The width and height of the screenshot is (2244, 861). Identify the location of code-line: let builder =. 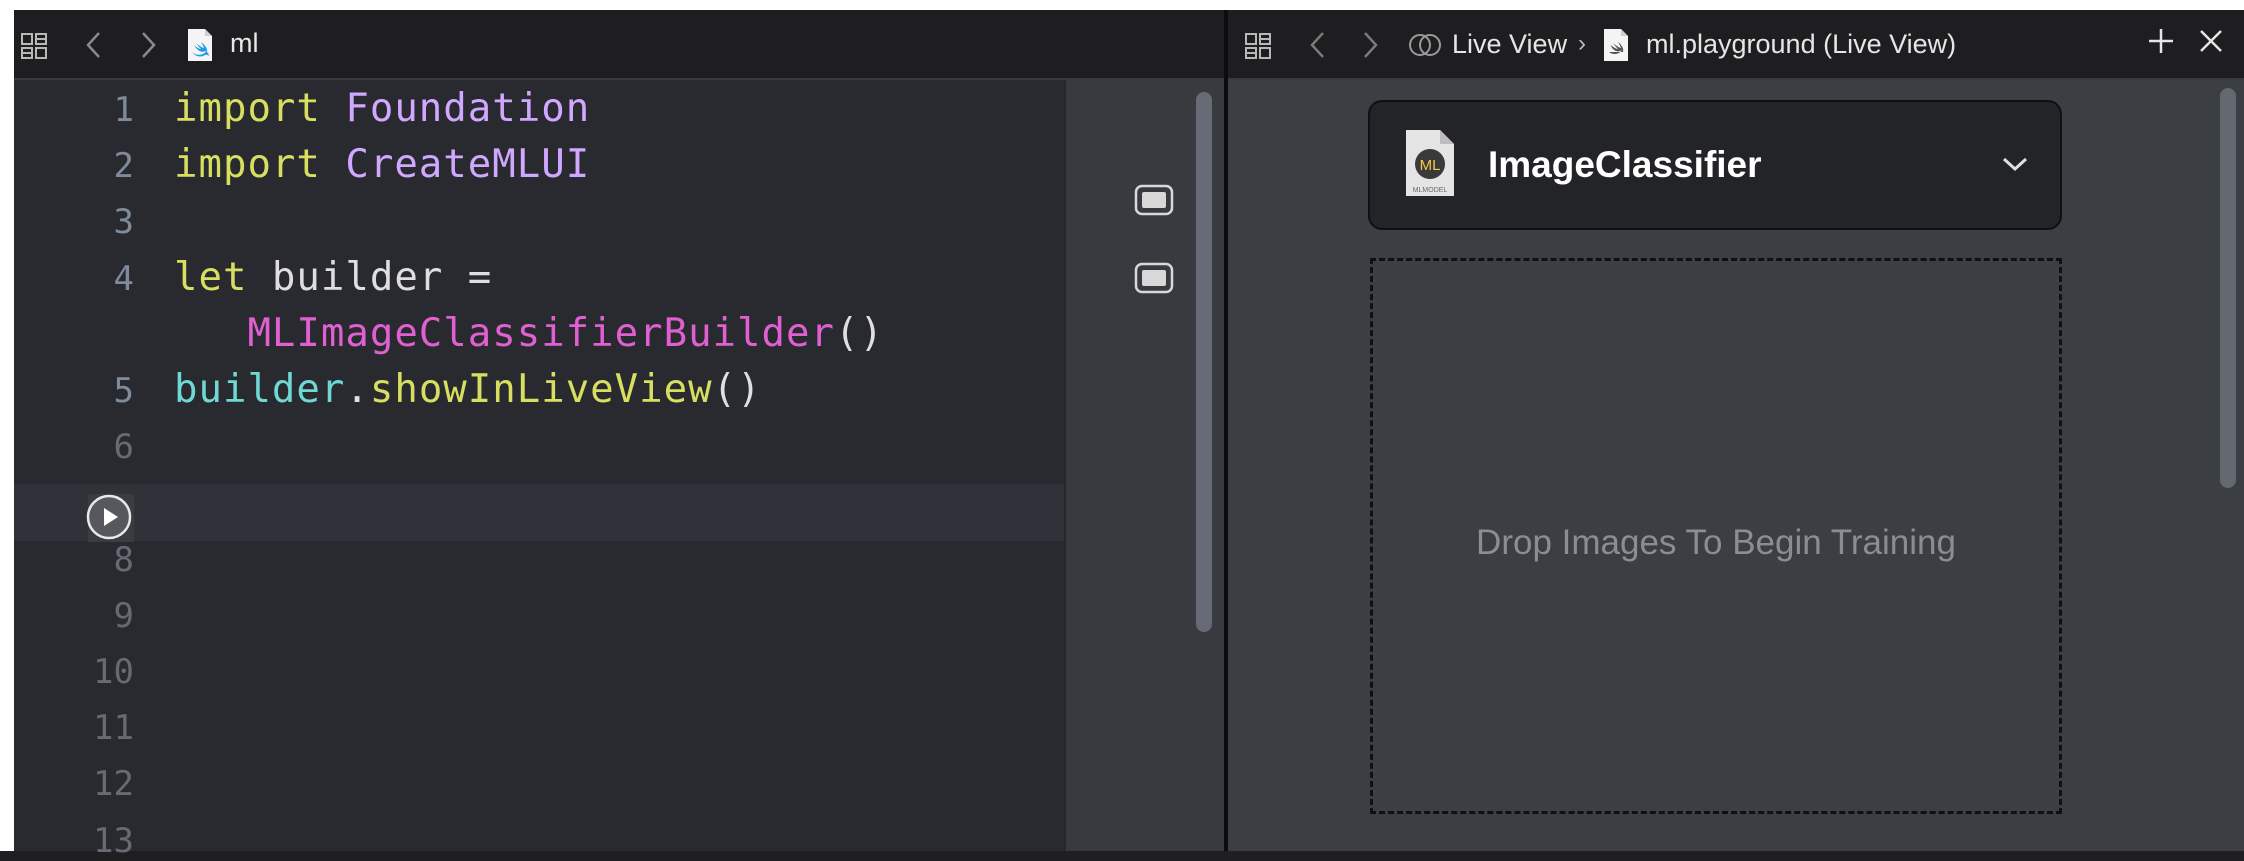
(333, 277).